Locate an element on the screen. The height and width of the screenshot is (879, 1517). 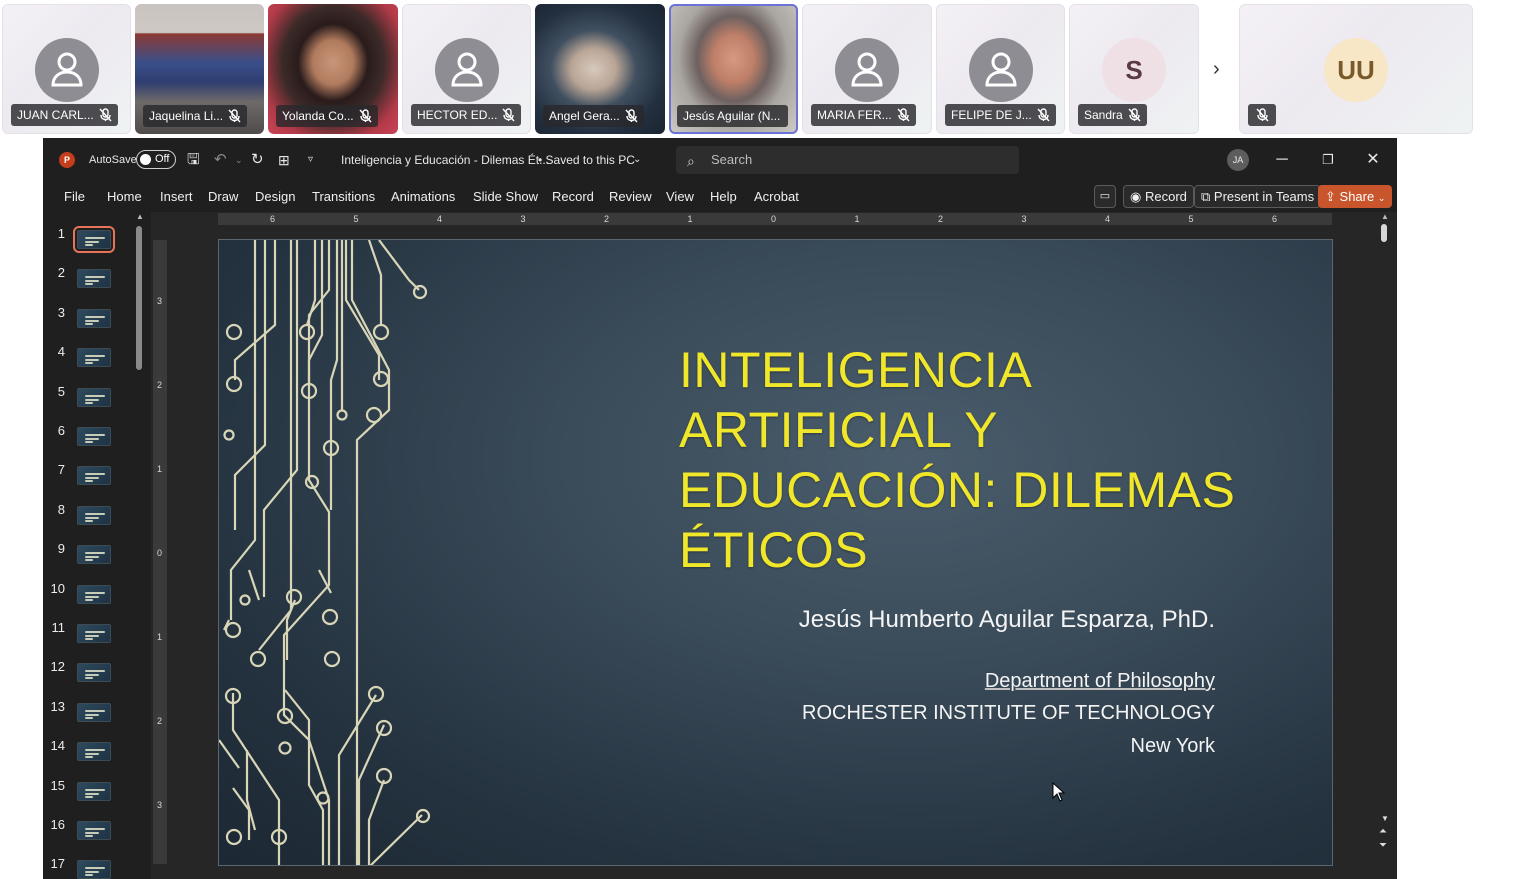
save-status: • Saved to this PC is located at coordinates (586, 160).